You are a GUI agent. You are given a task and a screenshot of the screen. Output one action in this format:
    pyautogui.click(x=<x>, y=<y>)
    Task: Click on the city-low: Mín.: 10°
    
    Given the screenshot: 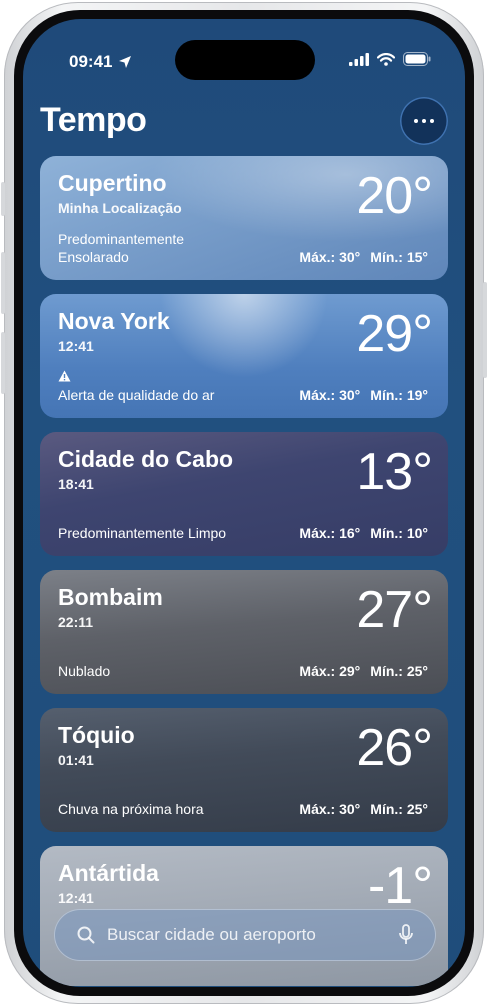 What is the action you would take?
    pyautogui.click(x=399, y=533)
    